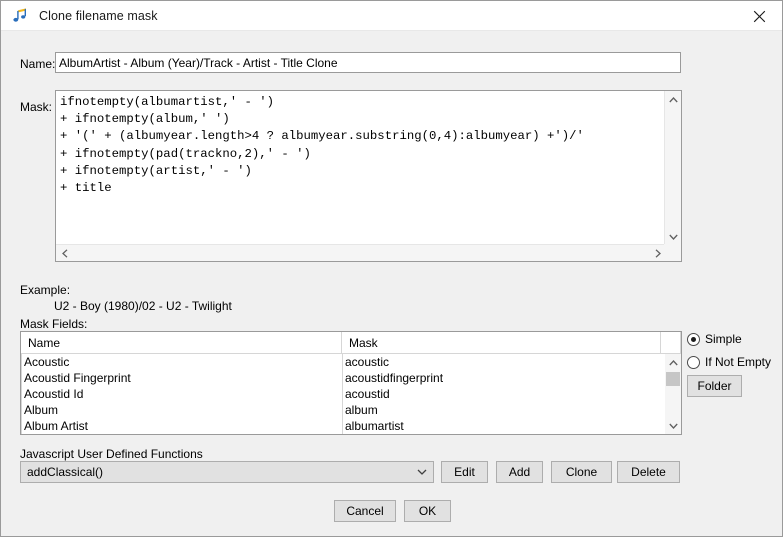 The height and width of the screenshot is (537, 783). What do you see at coordinates (671, 343) in the screenshot?
I see `column-header-spacer` at bounding box center [671, 343].